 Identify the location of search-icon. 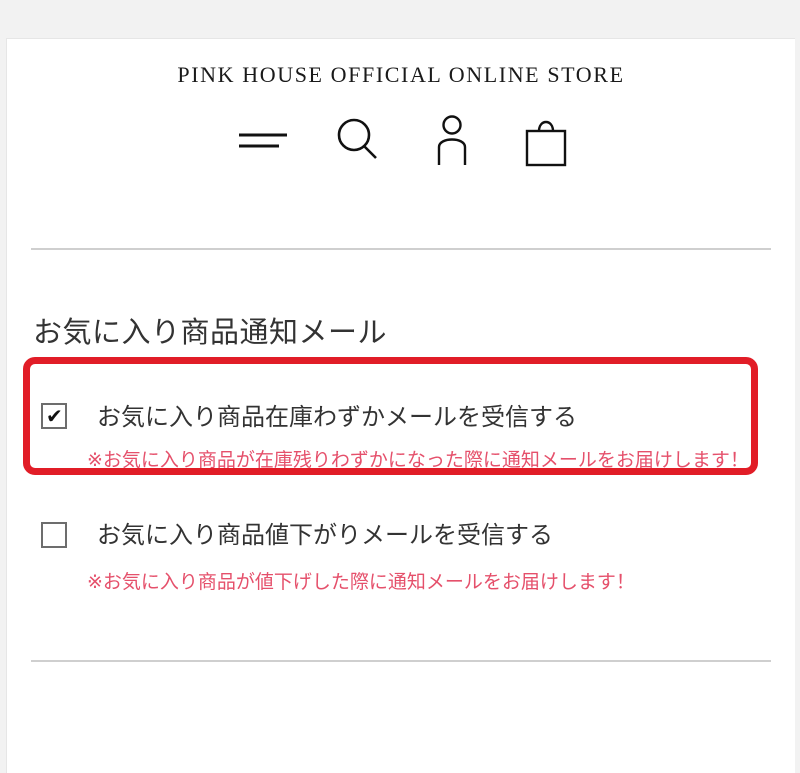
(358, 142).